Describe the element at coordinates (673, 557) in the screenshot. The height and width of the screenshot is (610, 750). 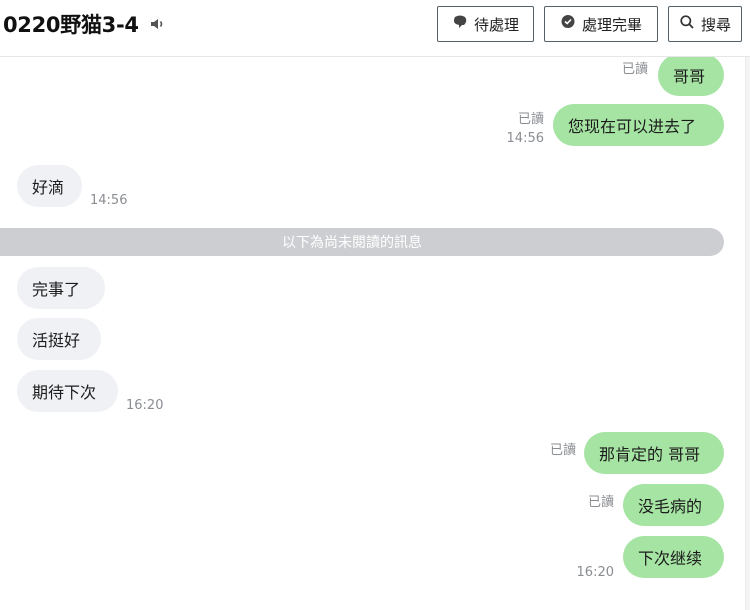
I see `outgoing-message: 下次继续` at that location.